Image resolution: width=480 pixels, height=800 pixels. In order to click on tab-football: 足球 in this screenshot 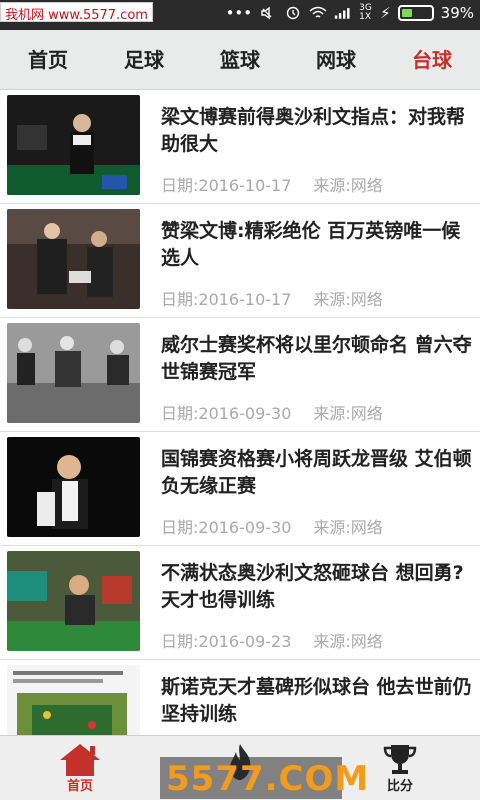, I will do `click(144, 59)`.